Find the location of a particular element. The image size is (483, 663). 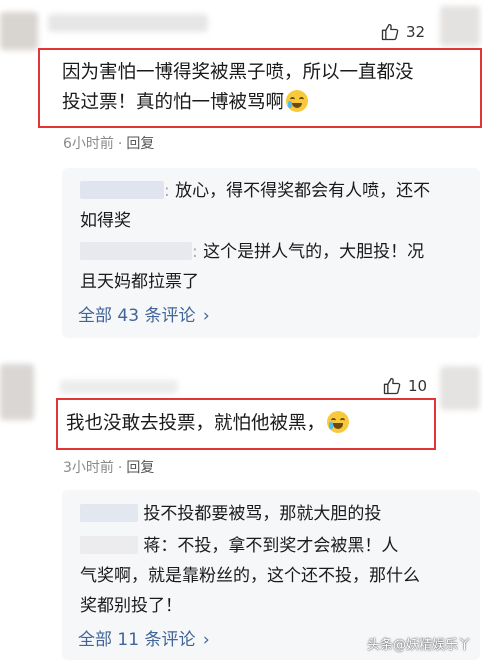

comment-meta: 3小时前 · 回复 is located at coordinates (109, 468).